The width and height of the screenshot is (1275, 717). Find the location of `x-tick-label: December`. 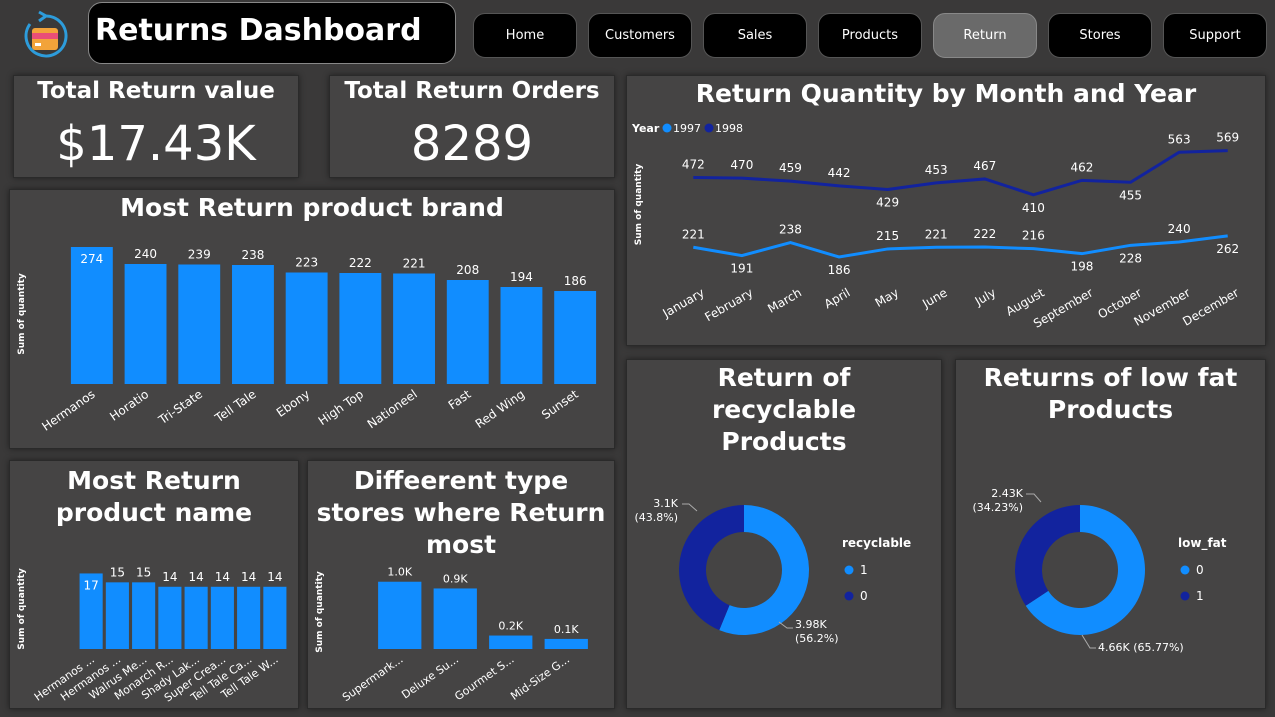

x-tick-label: December is located at coordinates (1210, 306).